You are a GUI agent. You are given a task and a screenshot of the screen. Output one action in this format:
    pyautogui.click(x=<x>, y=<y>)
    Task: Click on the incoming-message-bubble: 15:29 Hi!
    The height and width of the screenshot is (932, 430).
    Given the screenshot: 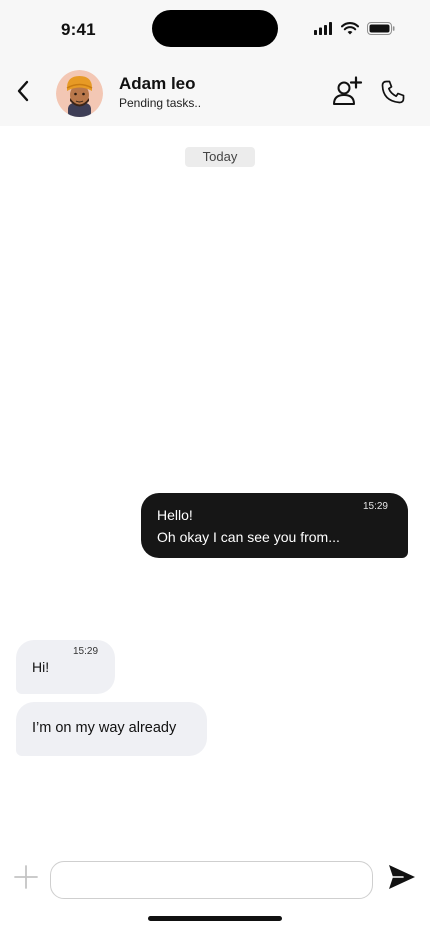 What is the action you would take?
    pyautogui.click(x=65, y=667)
    